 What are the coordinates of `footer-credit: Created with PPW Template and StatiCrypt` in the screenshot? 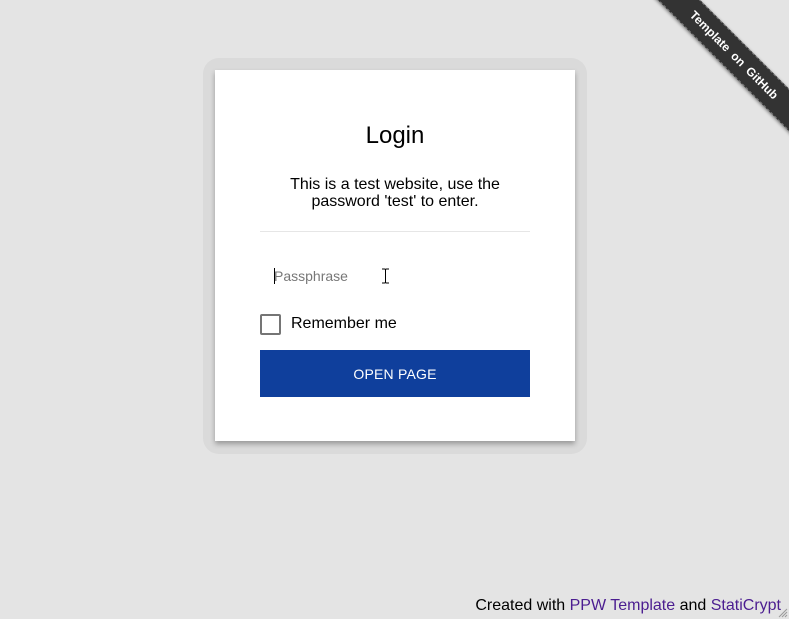 It's located at (628, 606).